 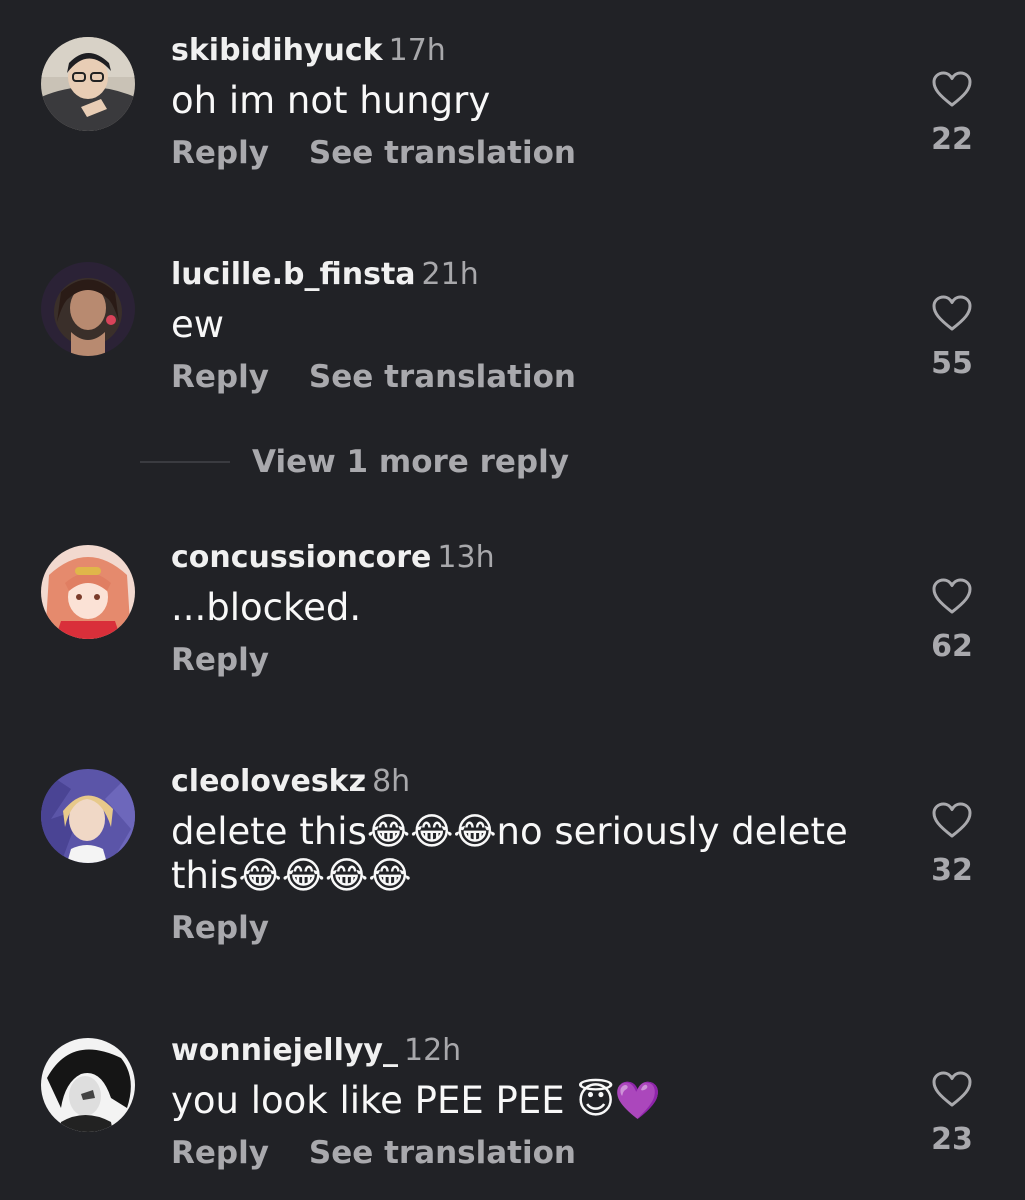 I want to click on like-control: 62, so click(x=952, y=621).